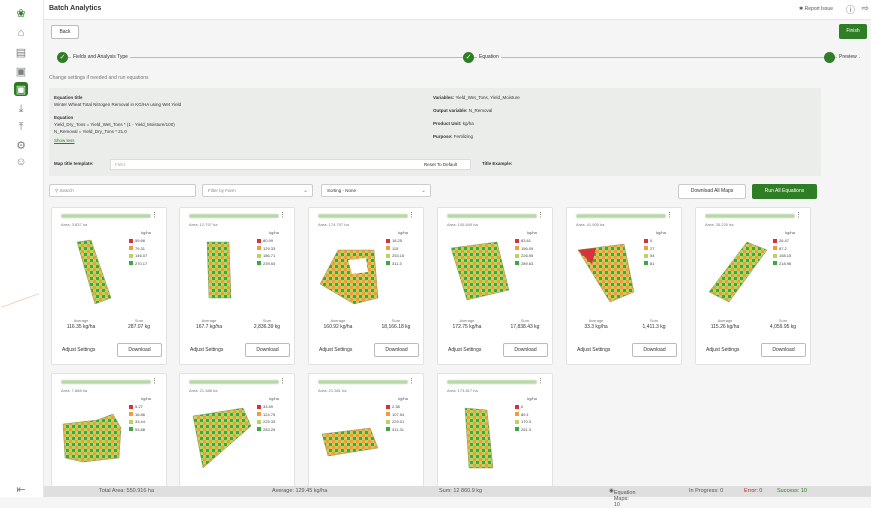  I want to click on map-legend: kg/ha 83.61 156.09 226.95 289.63, so click(532, 248).